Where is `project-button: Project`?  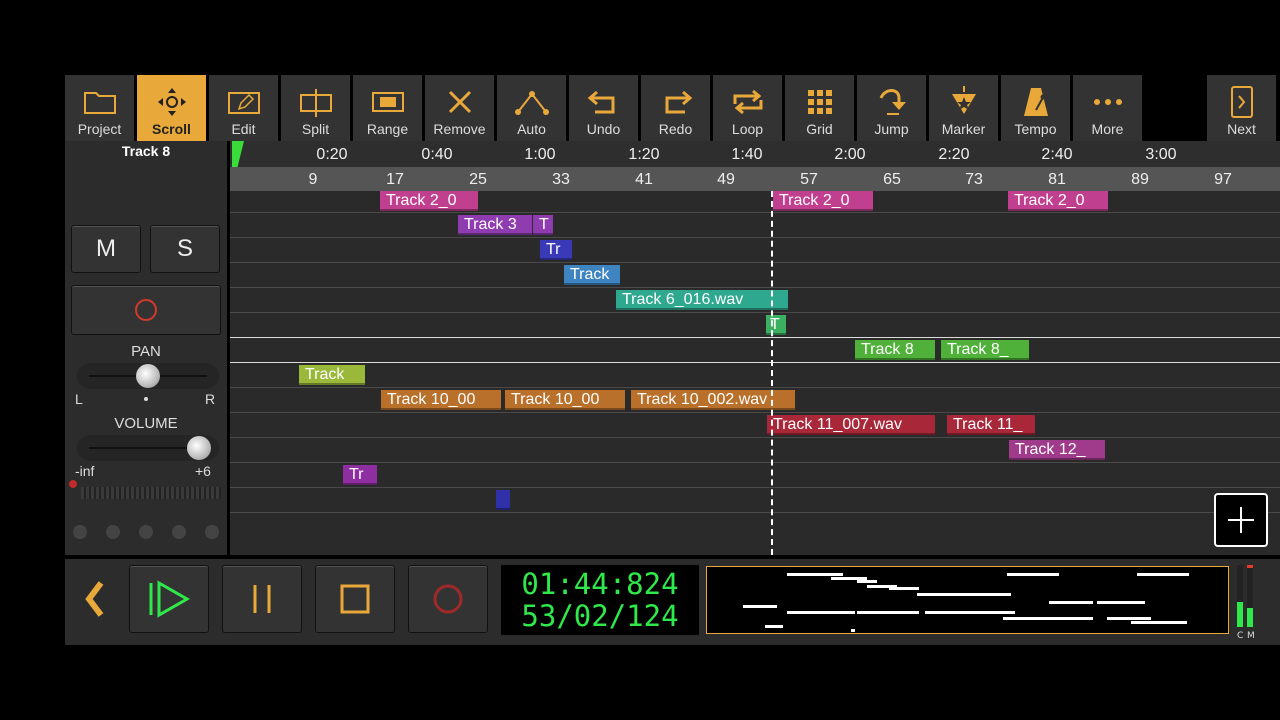 project-button: Project is located at coordinates (100, 108).